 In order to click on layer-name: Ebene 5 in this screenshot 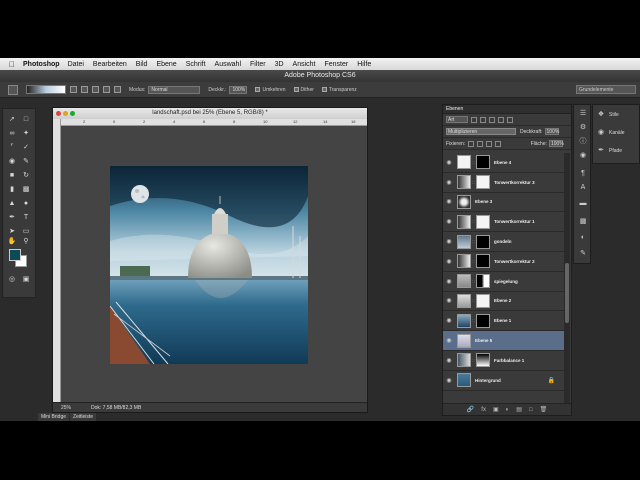, I will do `click(483, 340)`.